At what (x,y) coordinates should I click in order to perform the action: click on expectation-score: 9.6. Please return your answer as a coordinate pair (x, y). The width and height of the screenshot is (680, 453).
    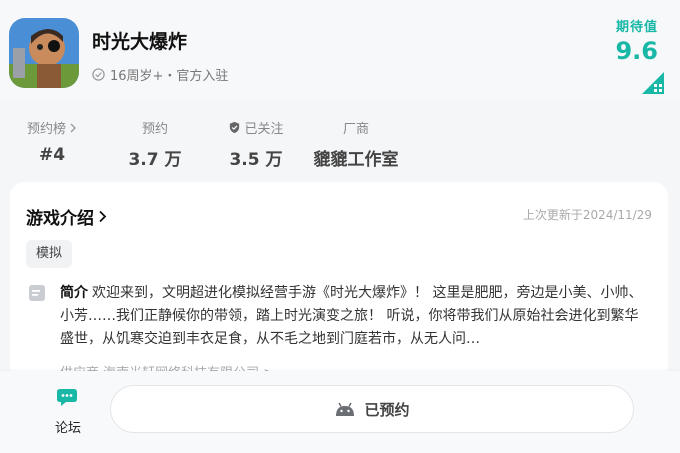
    Looking at the image, I should click on (636, 51).